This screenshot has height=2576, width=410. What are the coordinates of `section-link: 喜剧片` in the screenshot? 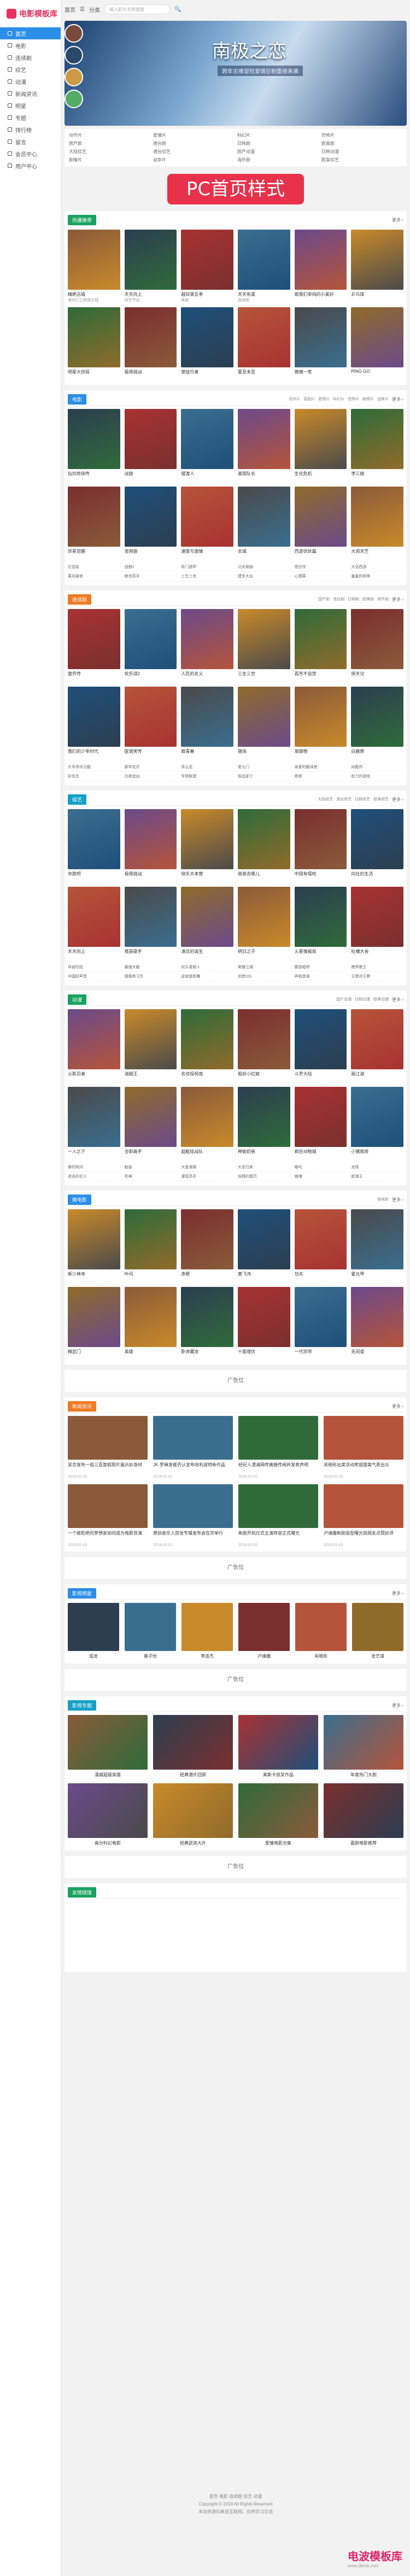 It's located at (309, 399).